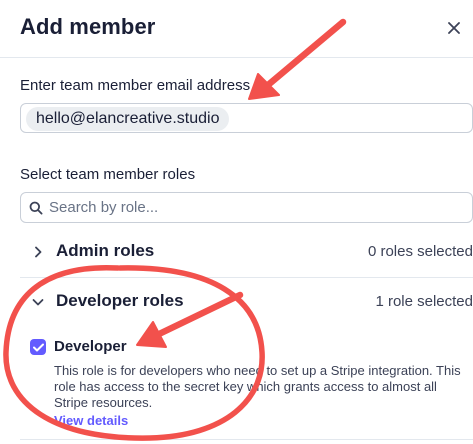  I want to click on email-field: hello@elancreative.studio, so click(246, 118).